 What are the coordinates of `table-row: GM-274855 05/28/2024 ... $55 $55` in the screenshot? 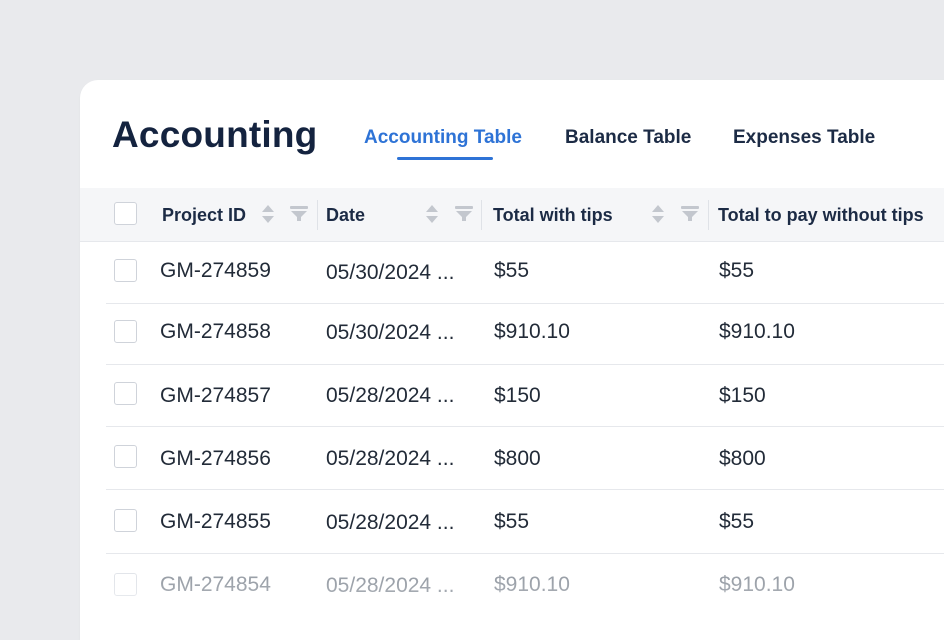 It's located at (512, 522).